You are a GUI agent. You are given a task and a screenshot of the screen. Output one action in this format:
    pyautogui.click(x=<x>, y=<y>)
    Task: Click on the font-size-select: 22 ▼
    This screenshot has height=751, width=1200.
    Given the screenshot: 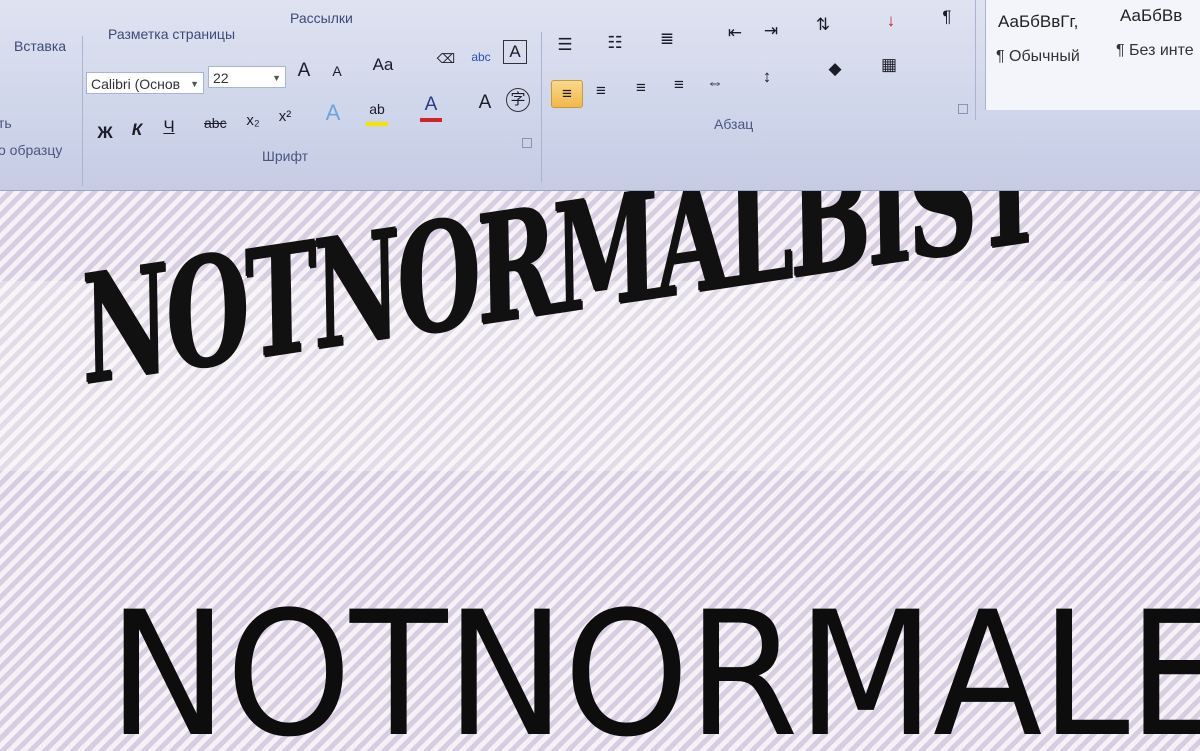 What is the action you would take?
    pyautogui.click(x=247, y=77)
    